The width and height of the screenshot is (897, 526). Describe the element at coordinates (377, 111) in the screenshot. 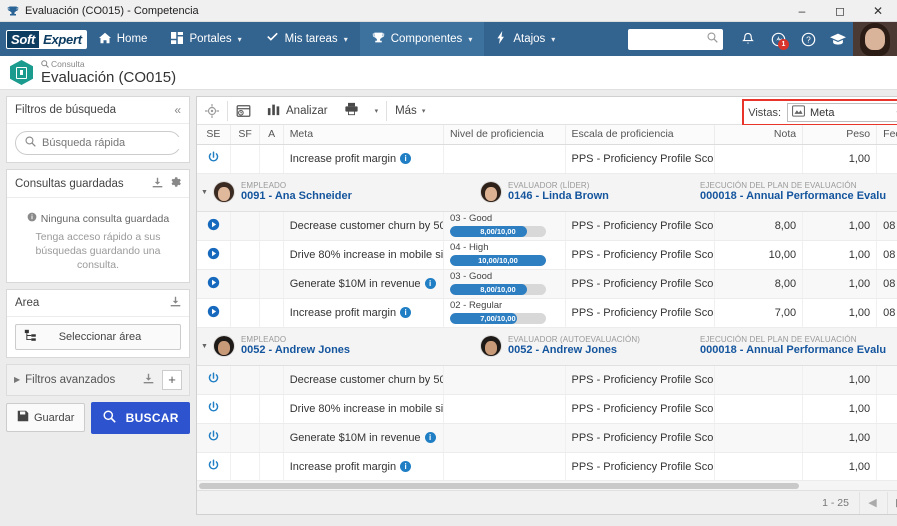

I see `print-dropdown-toggle: ▾` at that location.